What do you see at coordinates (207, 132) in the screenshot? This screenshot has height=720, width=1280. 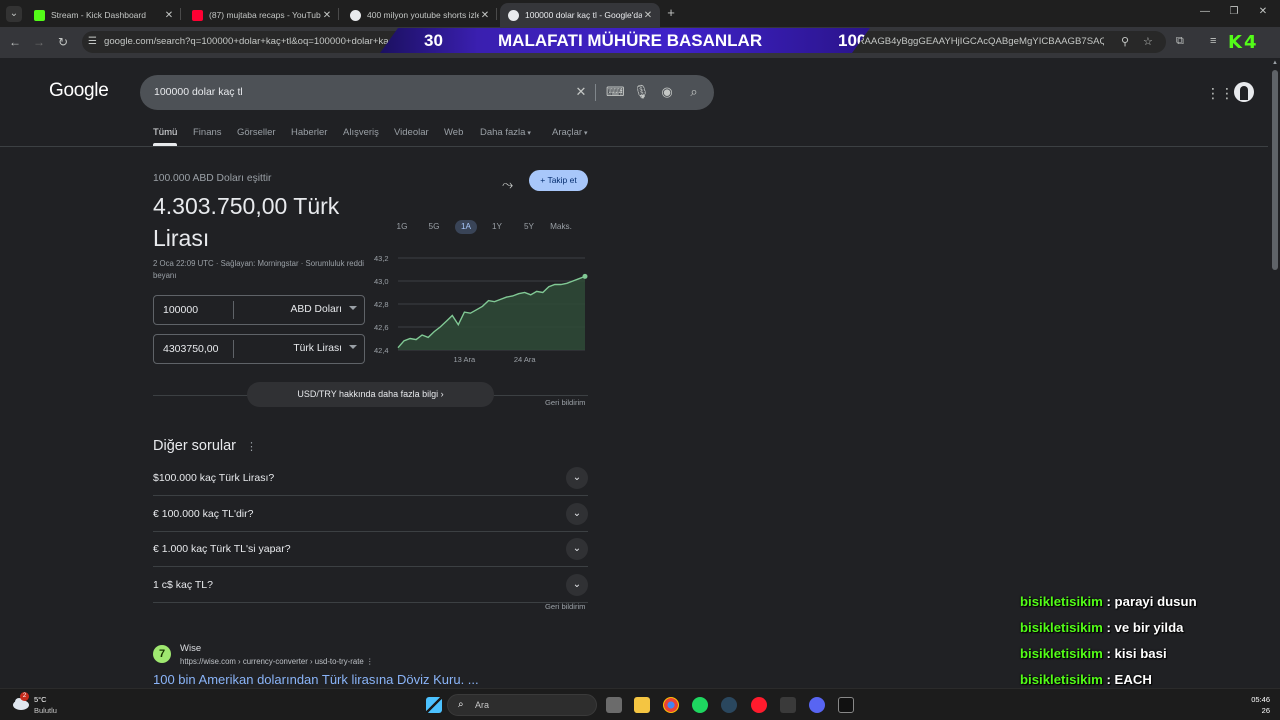 I see `search-tab: Finans` at bounding box center [207, 132].